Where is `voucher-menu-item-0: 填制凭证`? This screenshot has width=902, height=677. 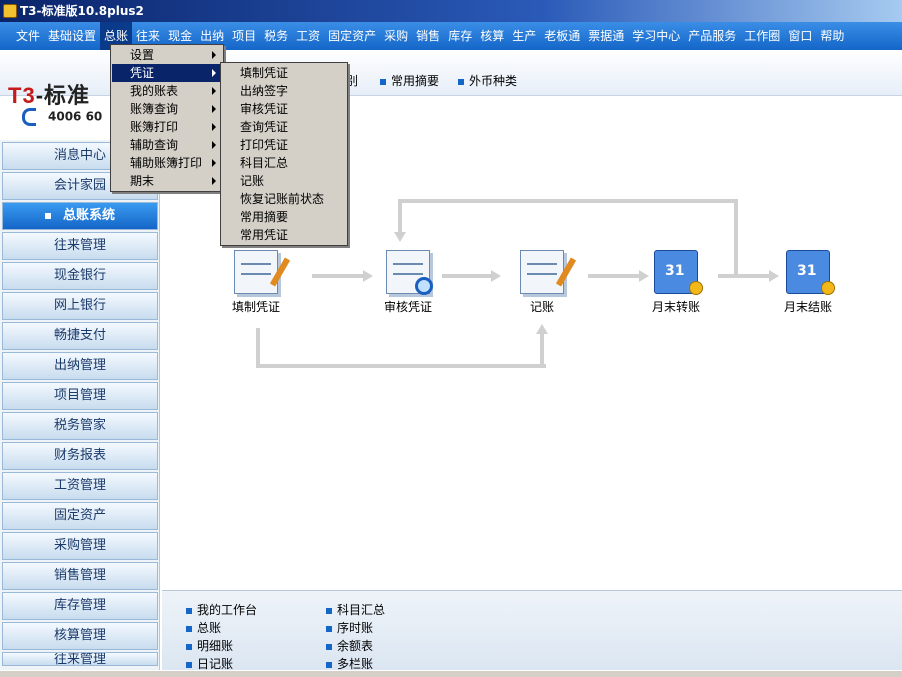
voucher-menu-item-0: 填制凭证 is located at coordinates (284, 73).